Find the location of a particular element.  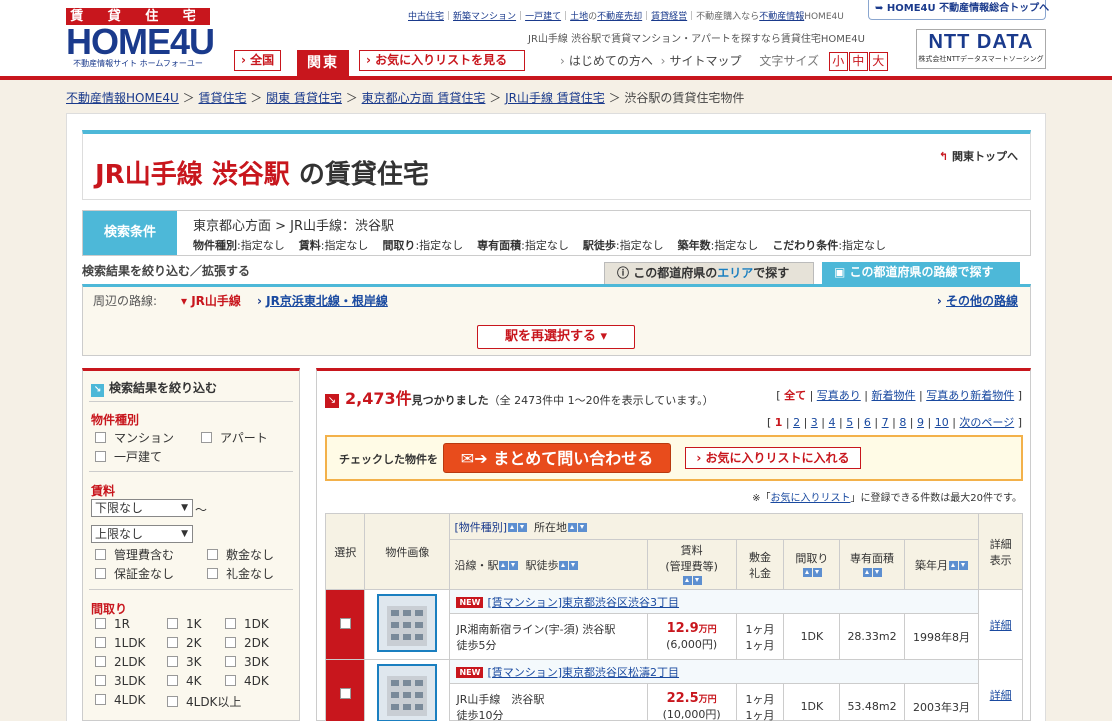

route-keihin-label: JR京浜東北線・根岸線 is located at coordinates (327, 301).